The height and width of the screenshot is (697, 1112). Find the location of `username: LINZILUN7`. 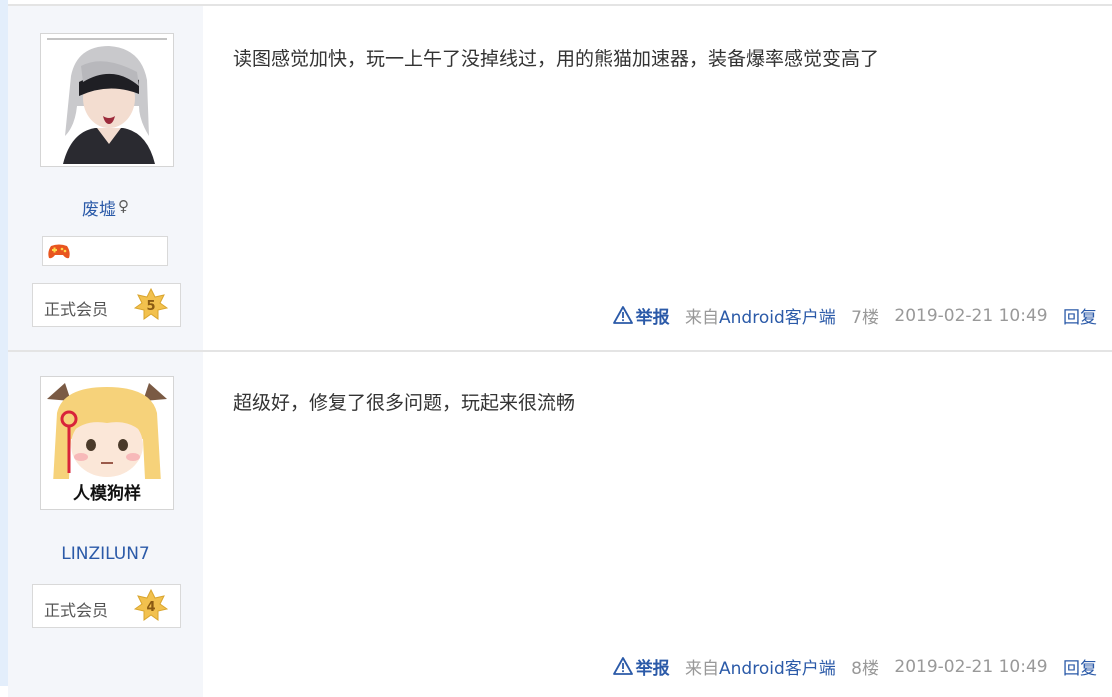

username: LINZILUN7 is located at coordinates (105, 554).